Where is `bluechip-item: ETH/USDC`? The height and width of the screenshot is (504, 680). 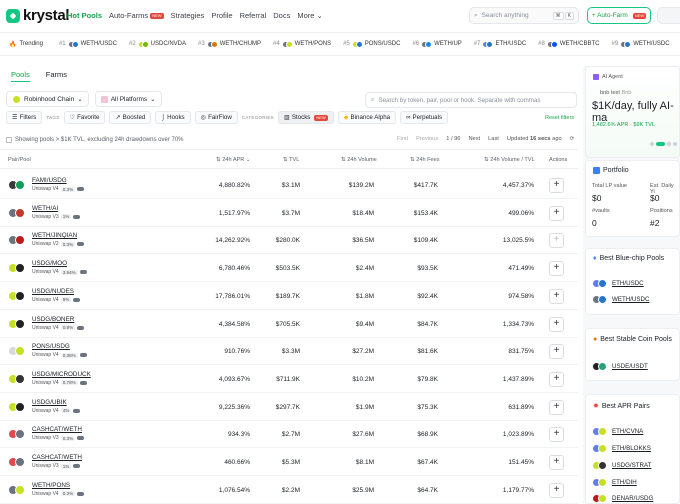
bluechip-item: ETH/USDC is located at coordinates (618, 283).